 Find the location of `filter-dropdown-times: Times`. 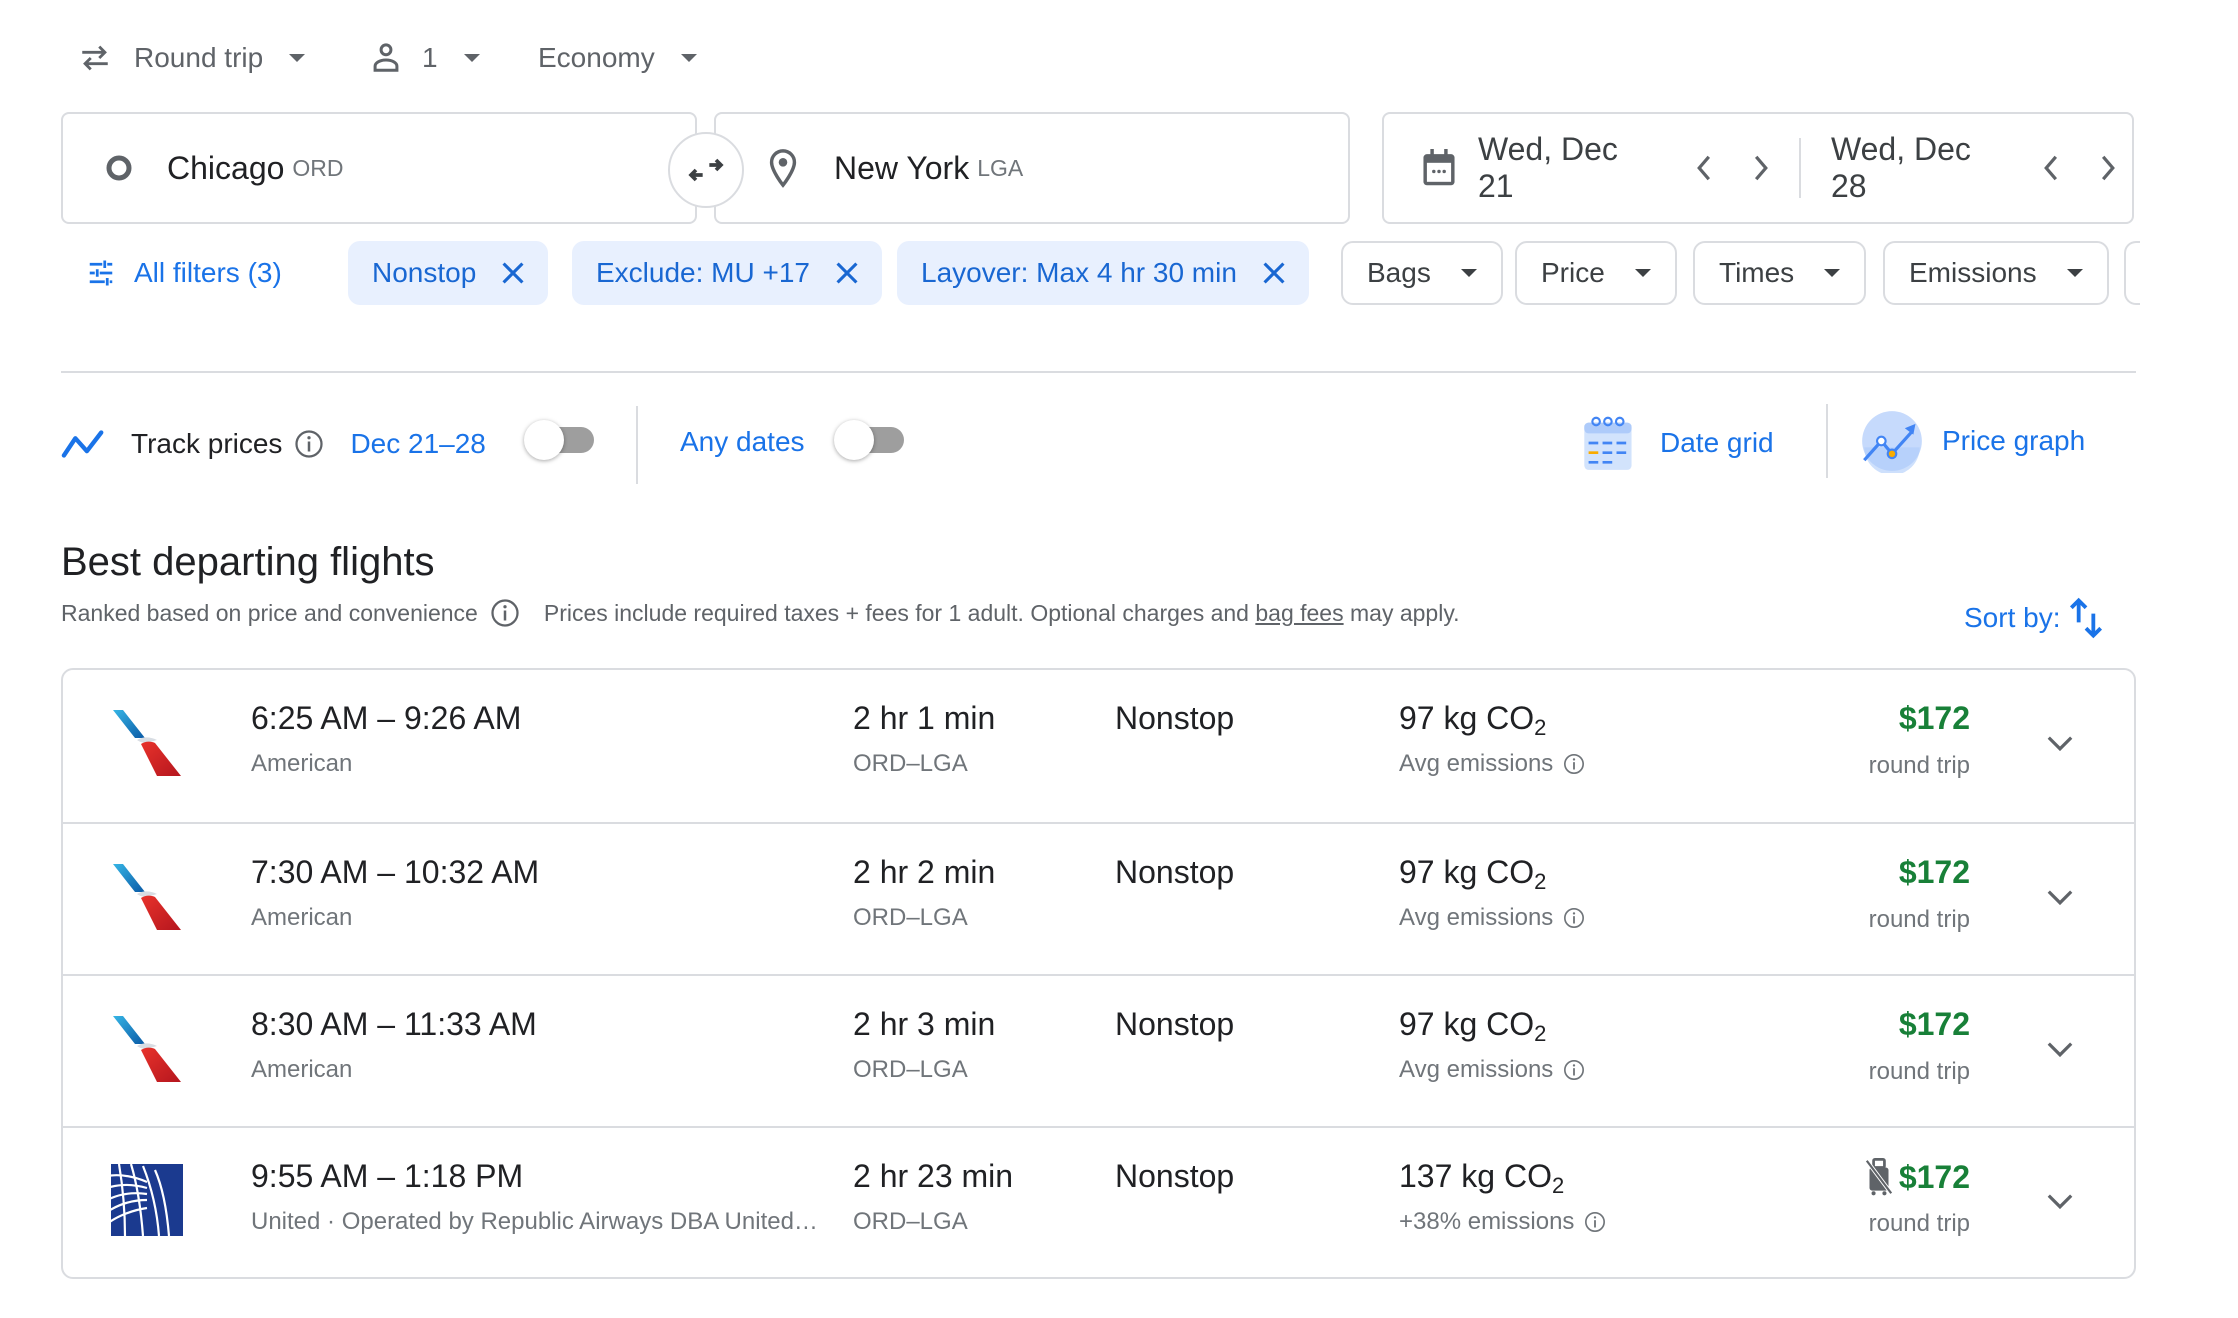

filter-dropdown-times: Times is located at coordinates (1780, 273).